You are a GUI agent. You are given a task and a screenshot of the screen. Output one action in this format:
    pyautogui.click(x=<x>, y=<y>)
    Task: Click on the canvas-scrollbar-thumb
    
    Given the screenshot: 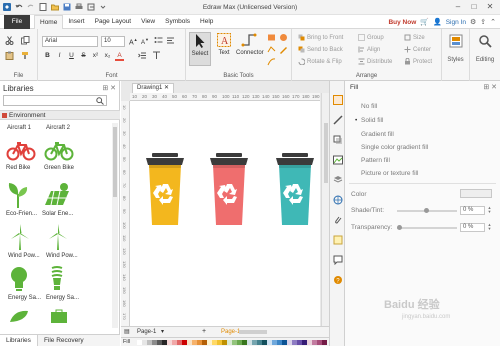 What is the action you would take?
    pyautogui.click(x=326, y=153)
    